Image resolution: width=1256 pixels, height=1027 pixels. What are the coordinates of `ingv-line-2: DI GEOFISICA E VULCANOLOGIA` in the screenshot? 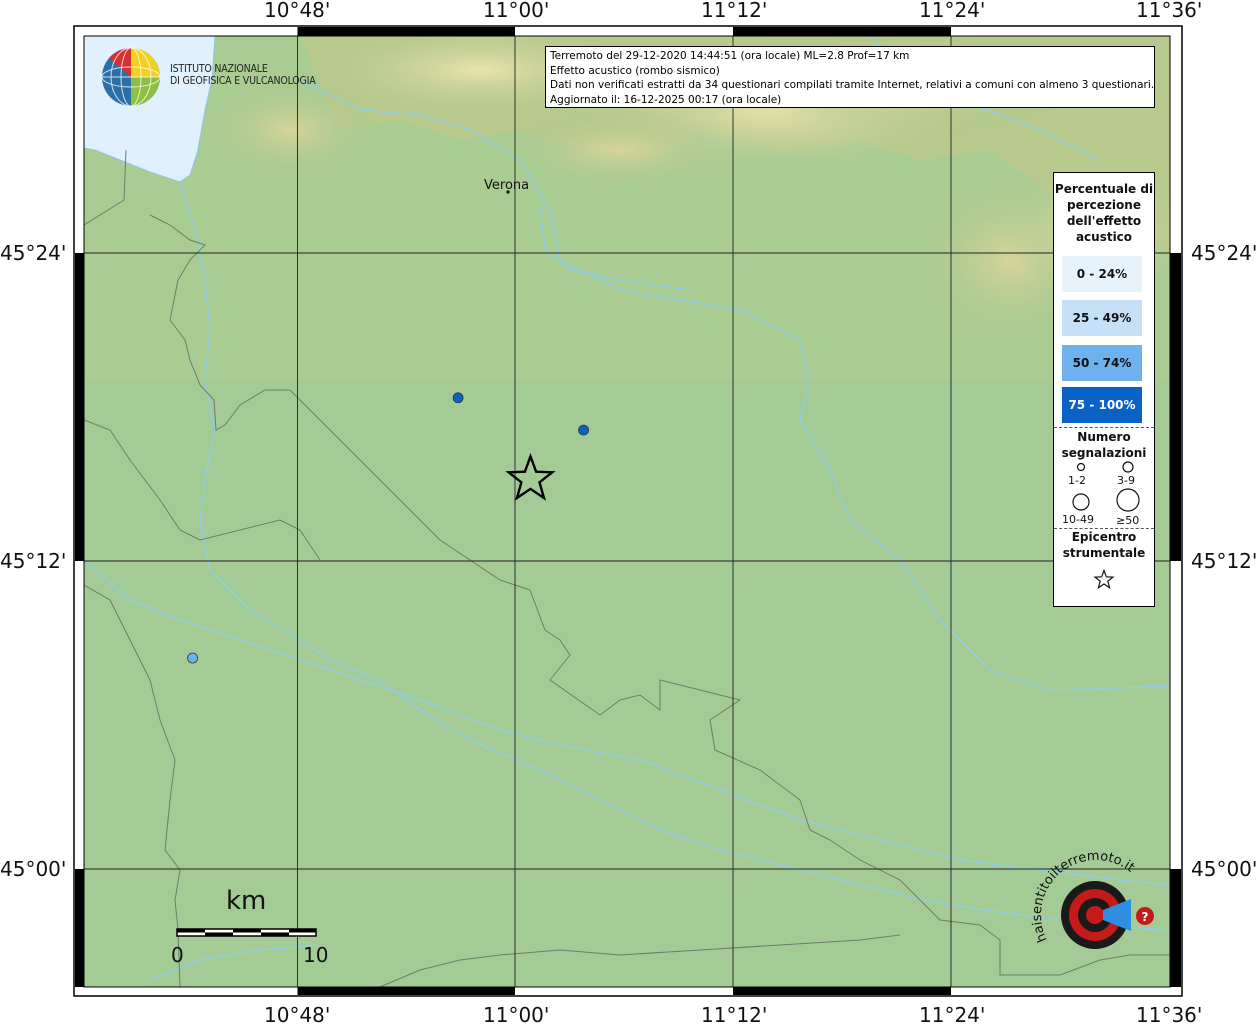 It's located at (243, 81).